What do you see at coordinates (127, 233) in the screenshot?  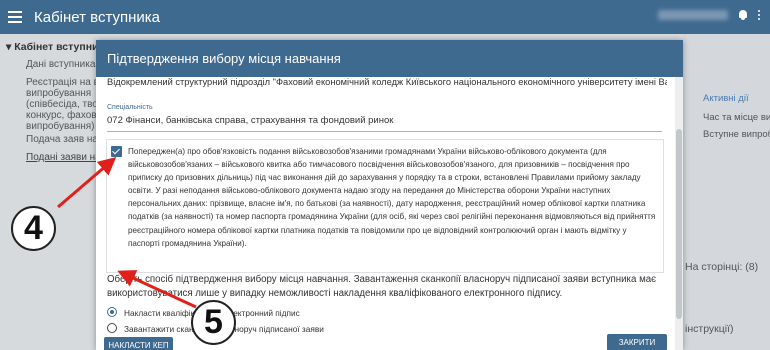 I see `annotation-arrows` at bounding box center [127, 233].